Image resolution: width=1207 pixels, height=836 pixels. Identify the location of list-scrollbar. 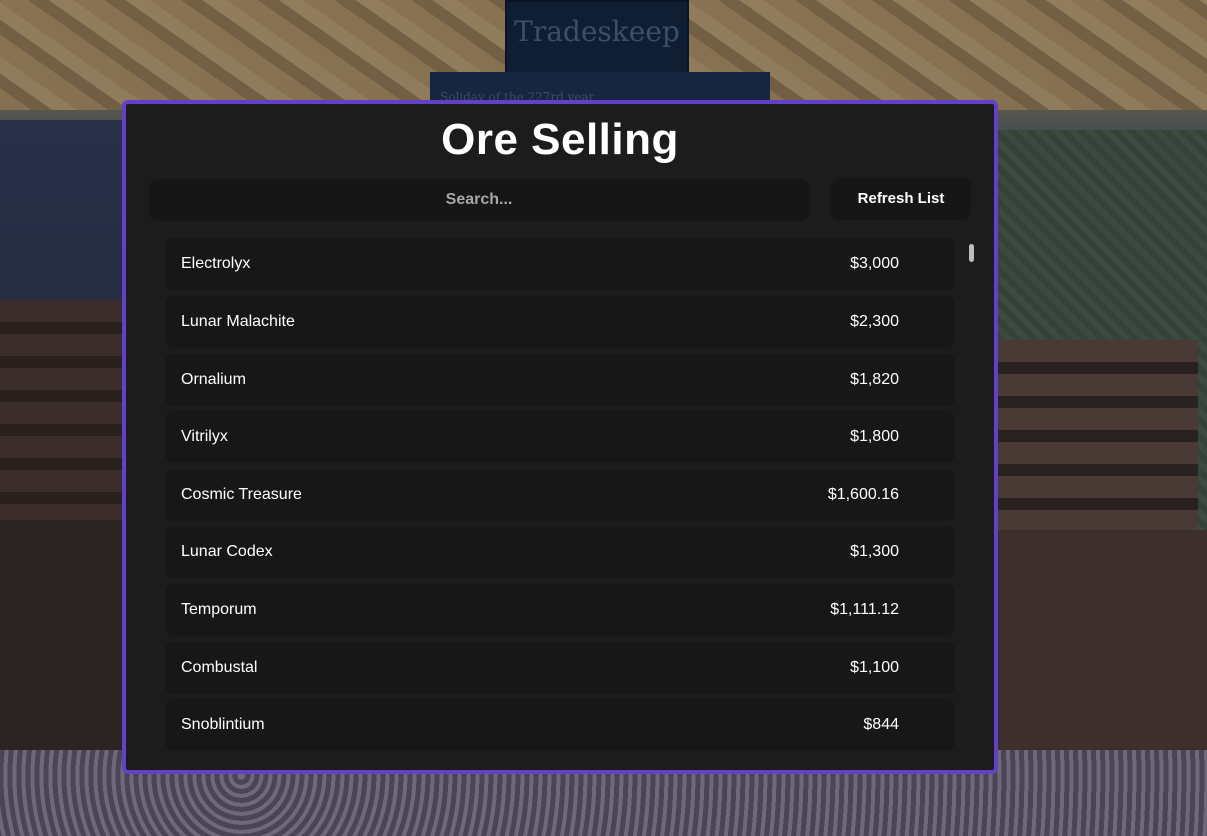
(971, 253).